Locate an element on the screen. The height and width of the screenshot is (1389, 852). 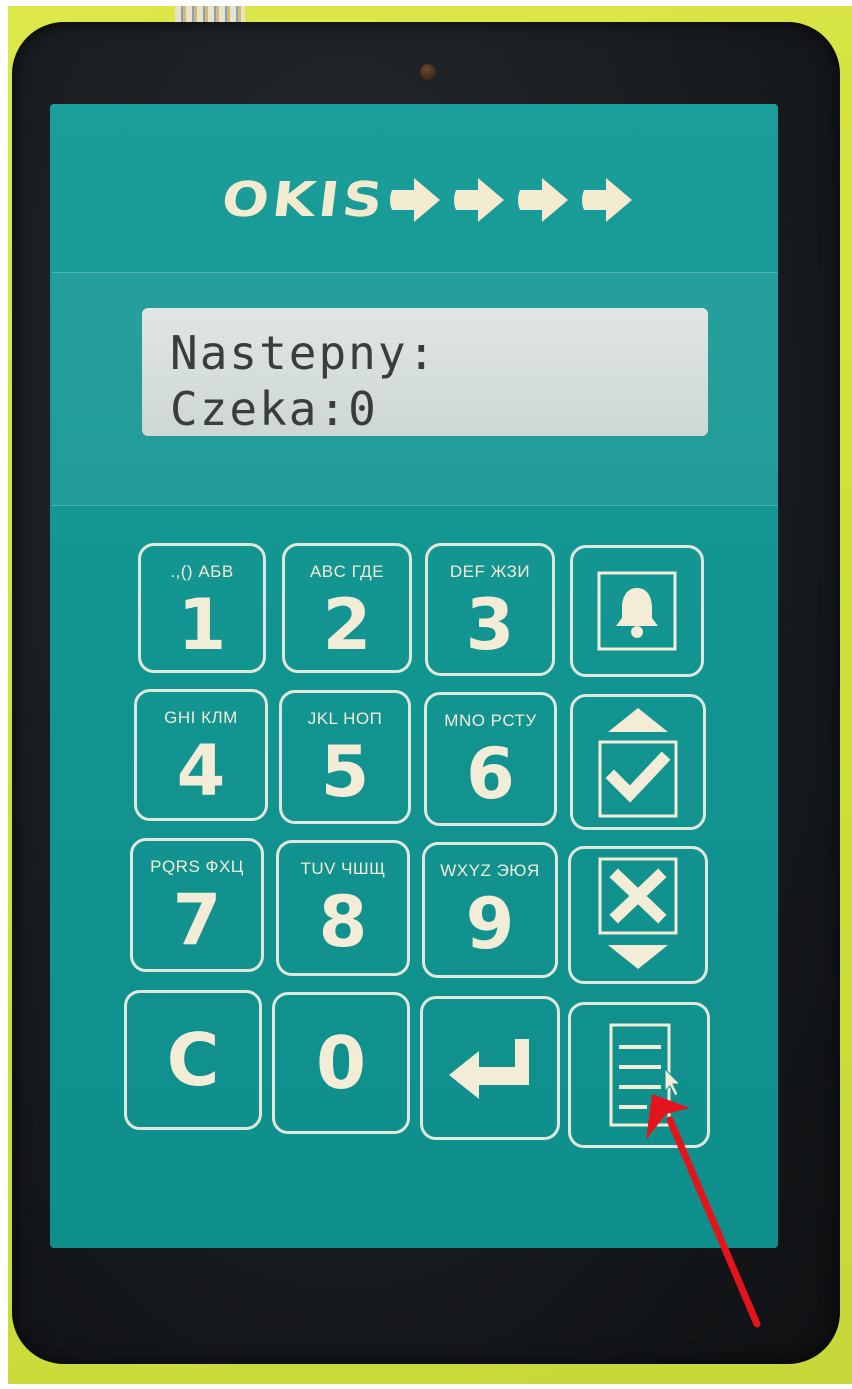
lcd-display: Nastepny: Czeka:0 is located at coordinates (425, 372).